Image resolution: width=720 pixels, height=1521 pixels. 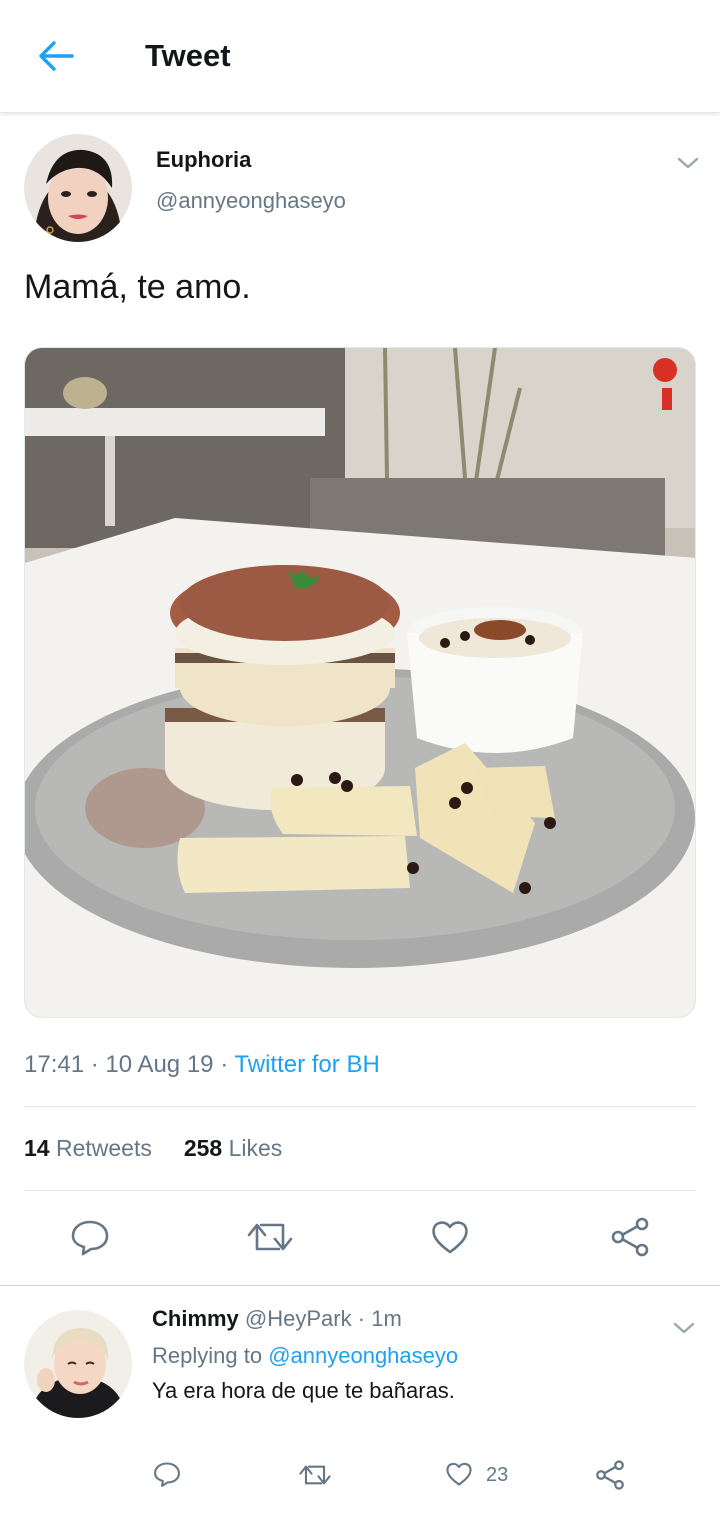 I want to click on page-title: Tweet, so click(x=188, y=55).